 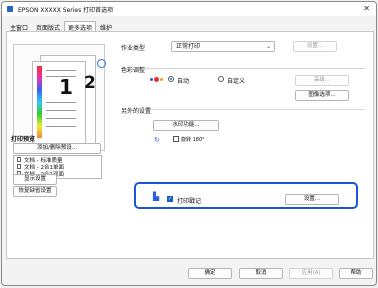 What do you see at coordinates (356, 273) in the screenshot?
I see `help-button: 帮助` at bounding box center [356, 273].